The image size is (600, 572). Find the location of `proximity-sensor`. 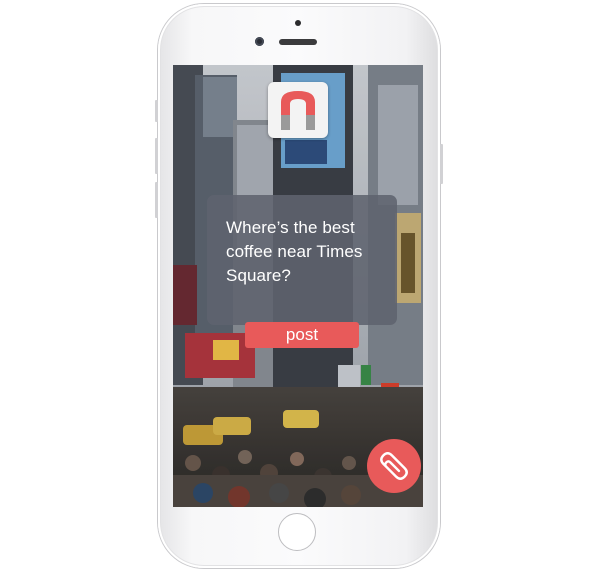

proximity-sensor is located at coordinates (298, 23).